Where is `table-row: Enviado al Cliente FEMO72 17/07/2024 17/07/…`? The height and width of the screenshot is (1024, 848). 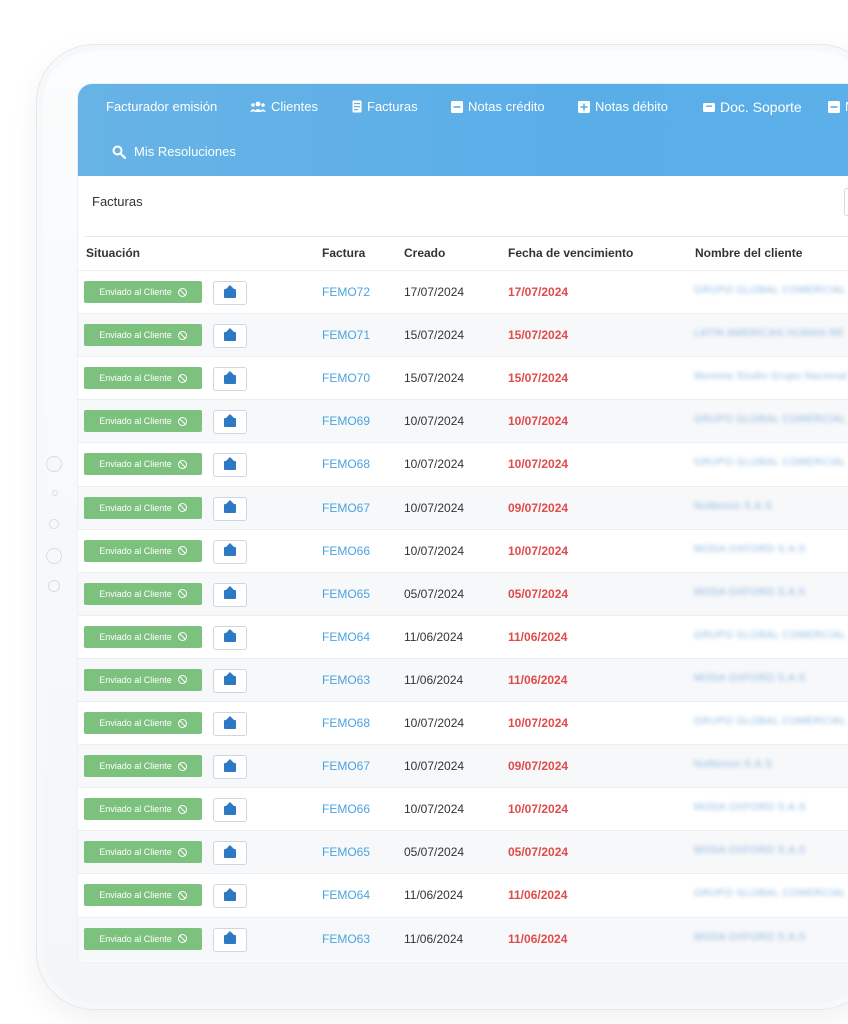 table-row: Enviado al Cliente FEMO72 17/07/2024 17/07/… is located at coordinates (463, 292).